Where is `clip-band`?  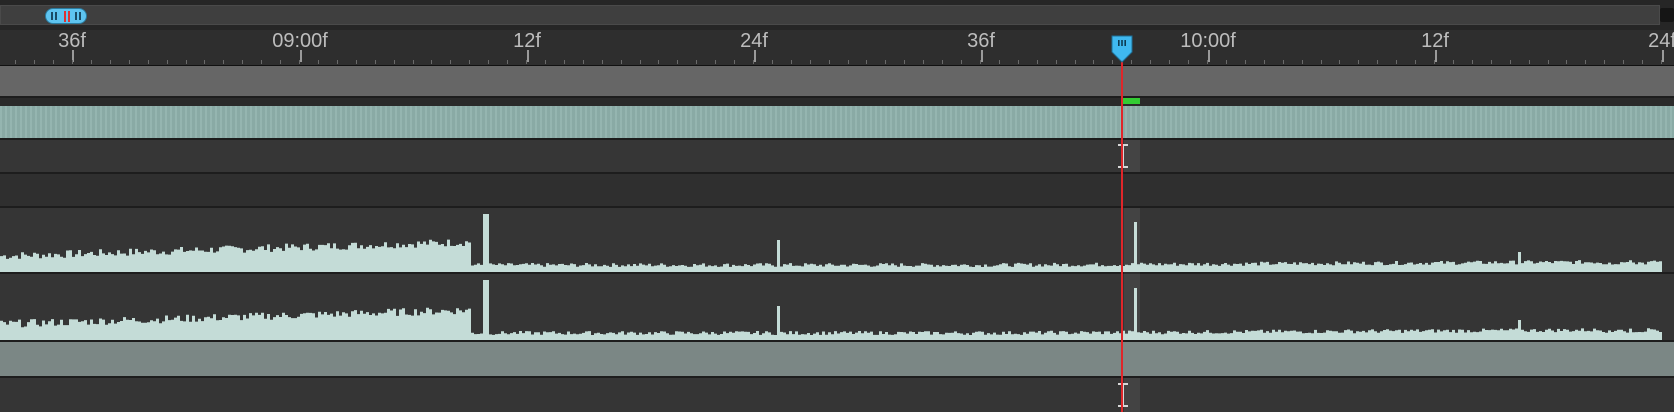 clip-band is located at coordinates (837, 359).